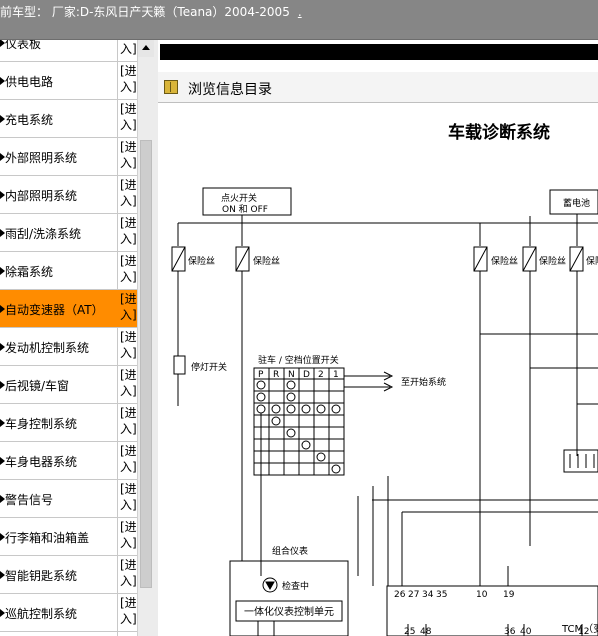  Describe the element at coordinates (592, 261) in the screenshot. I see `fuse-label-5: 保险丝` at that location.